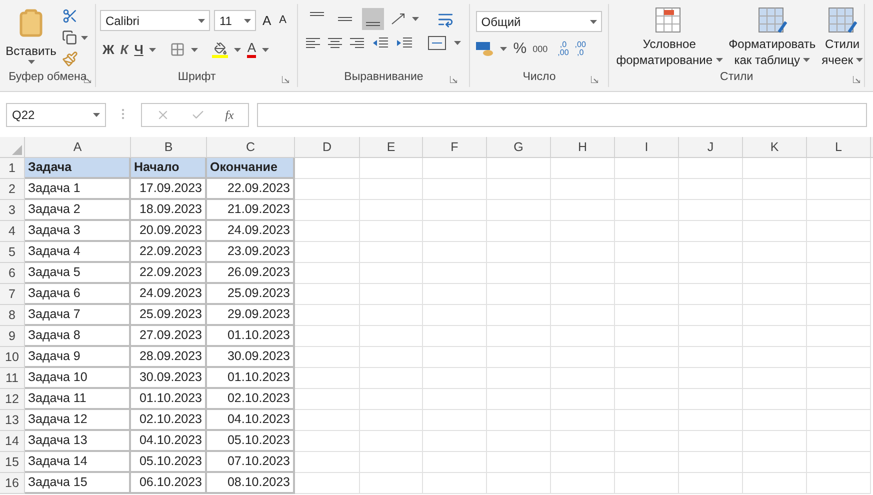  What do you see at coordinates (520, 49) in the screenshot?
I see `percent-button: %` at bounding box center [520, 49].